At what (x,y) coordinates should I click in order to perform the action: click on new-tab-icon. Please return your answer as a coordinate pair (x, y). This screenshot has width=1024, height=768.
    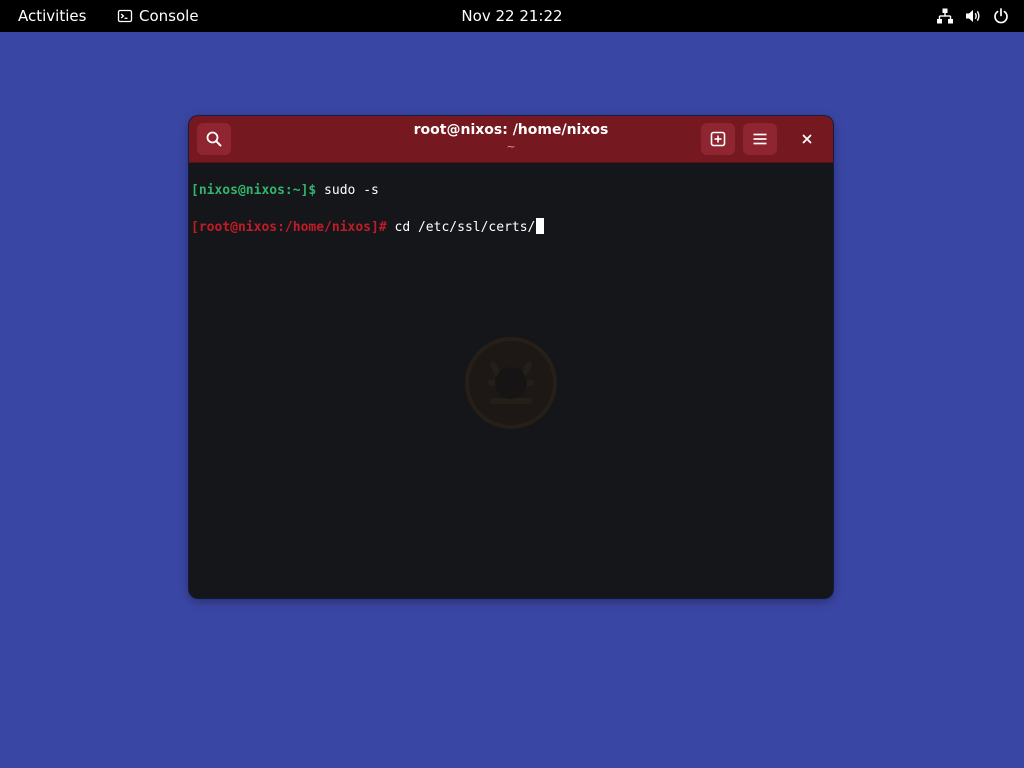
    Looking at the image, I should click on (718, 139).